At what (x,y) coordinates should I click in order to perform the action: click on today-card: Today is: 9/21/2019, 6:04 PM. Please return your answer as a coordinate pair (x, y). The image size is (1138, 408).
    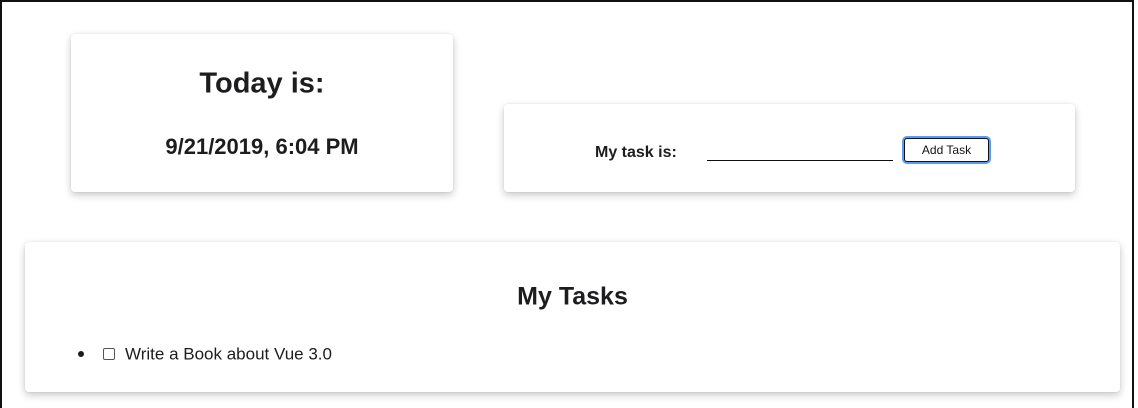
    Looking at the image, I should click on (262, 113).